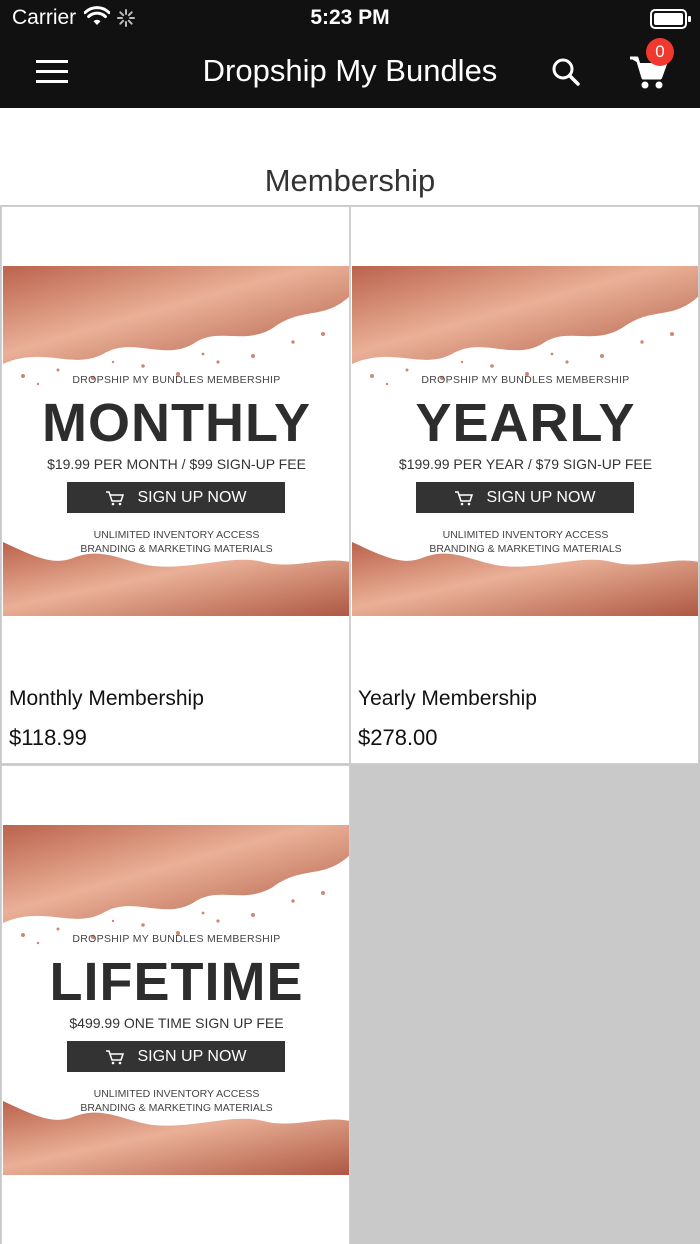 Image resolution: width=700 pixels, height=1244 pixels. I want to click on product-name: Monthly Membership, so click(106, 698).